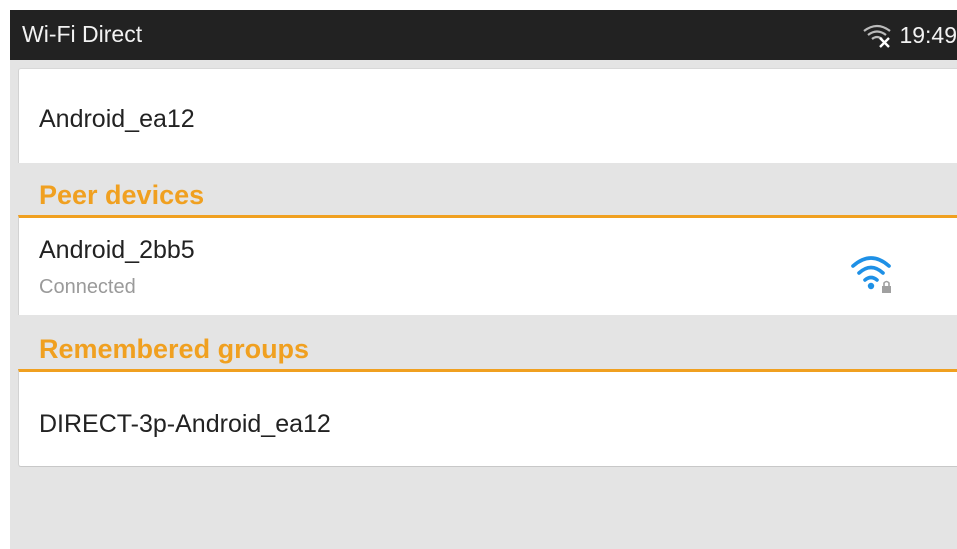 The width and height of the screenshot is (957, 549). What do you see at coordinates (117, 119) in the screenshot?
I see `device-name: Android_ea12` at bounding box center [117, 119].